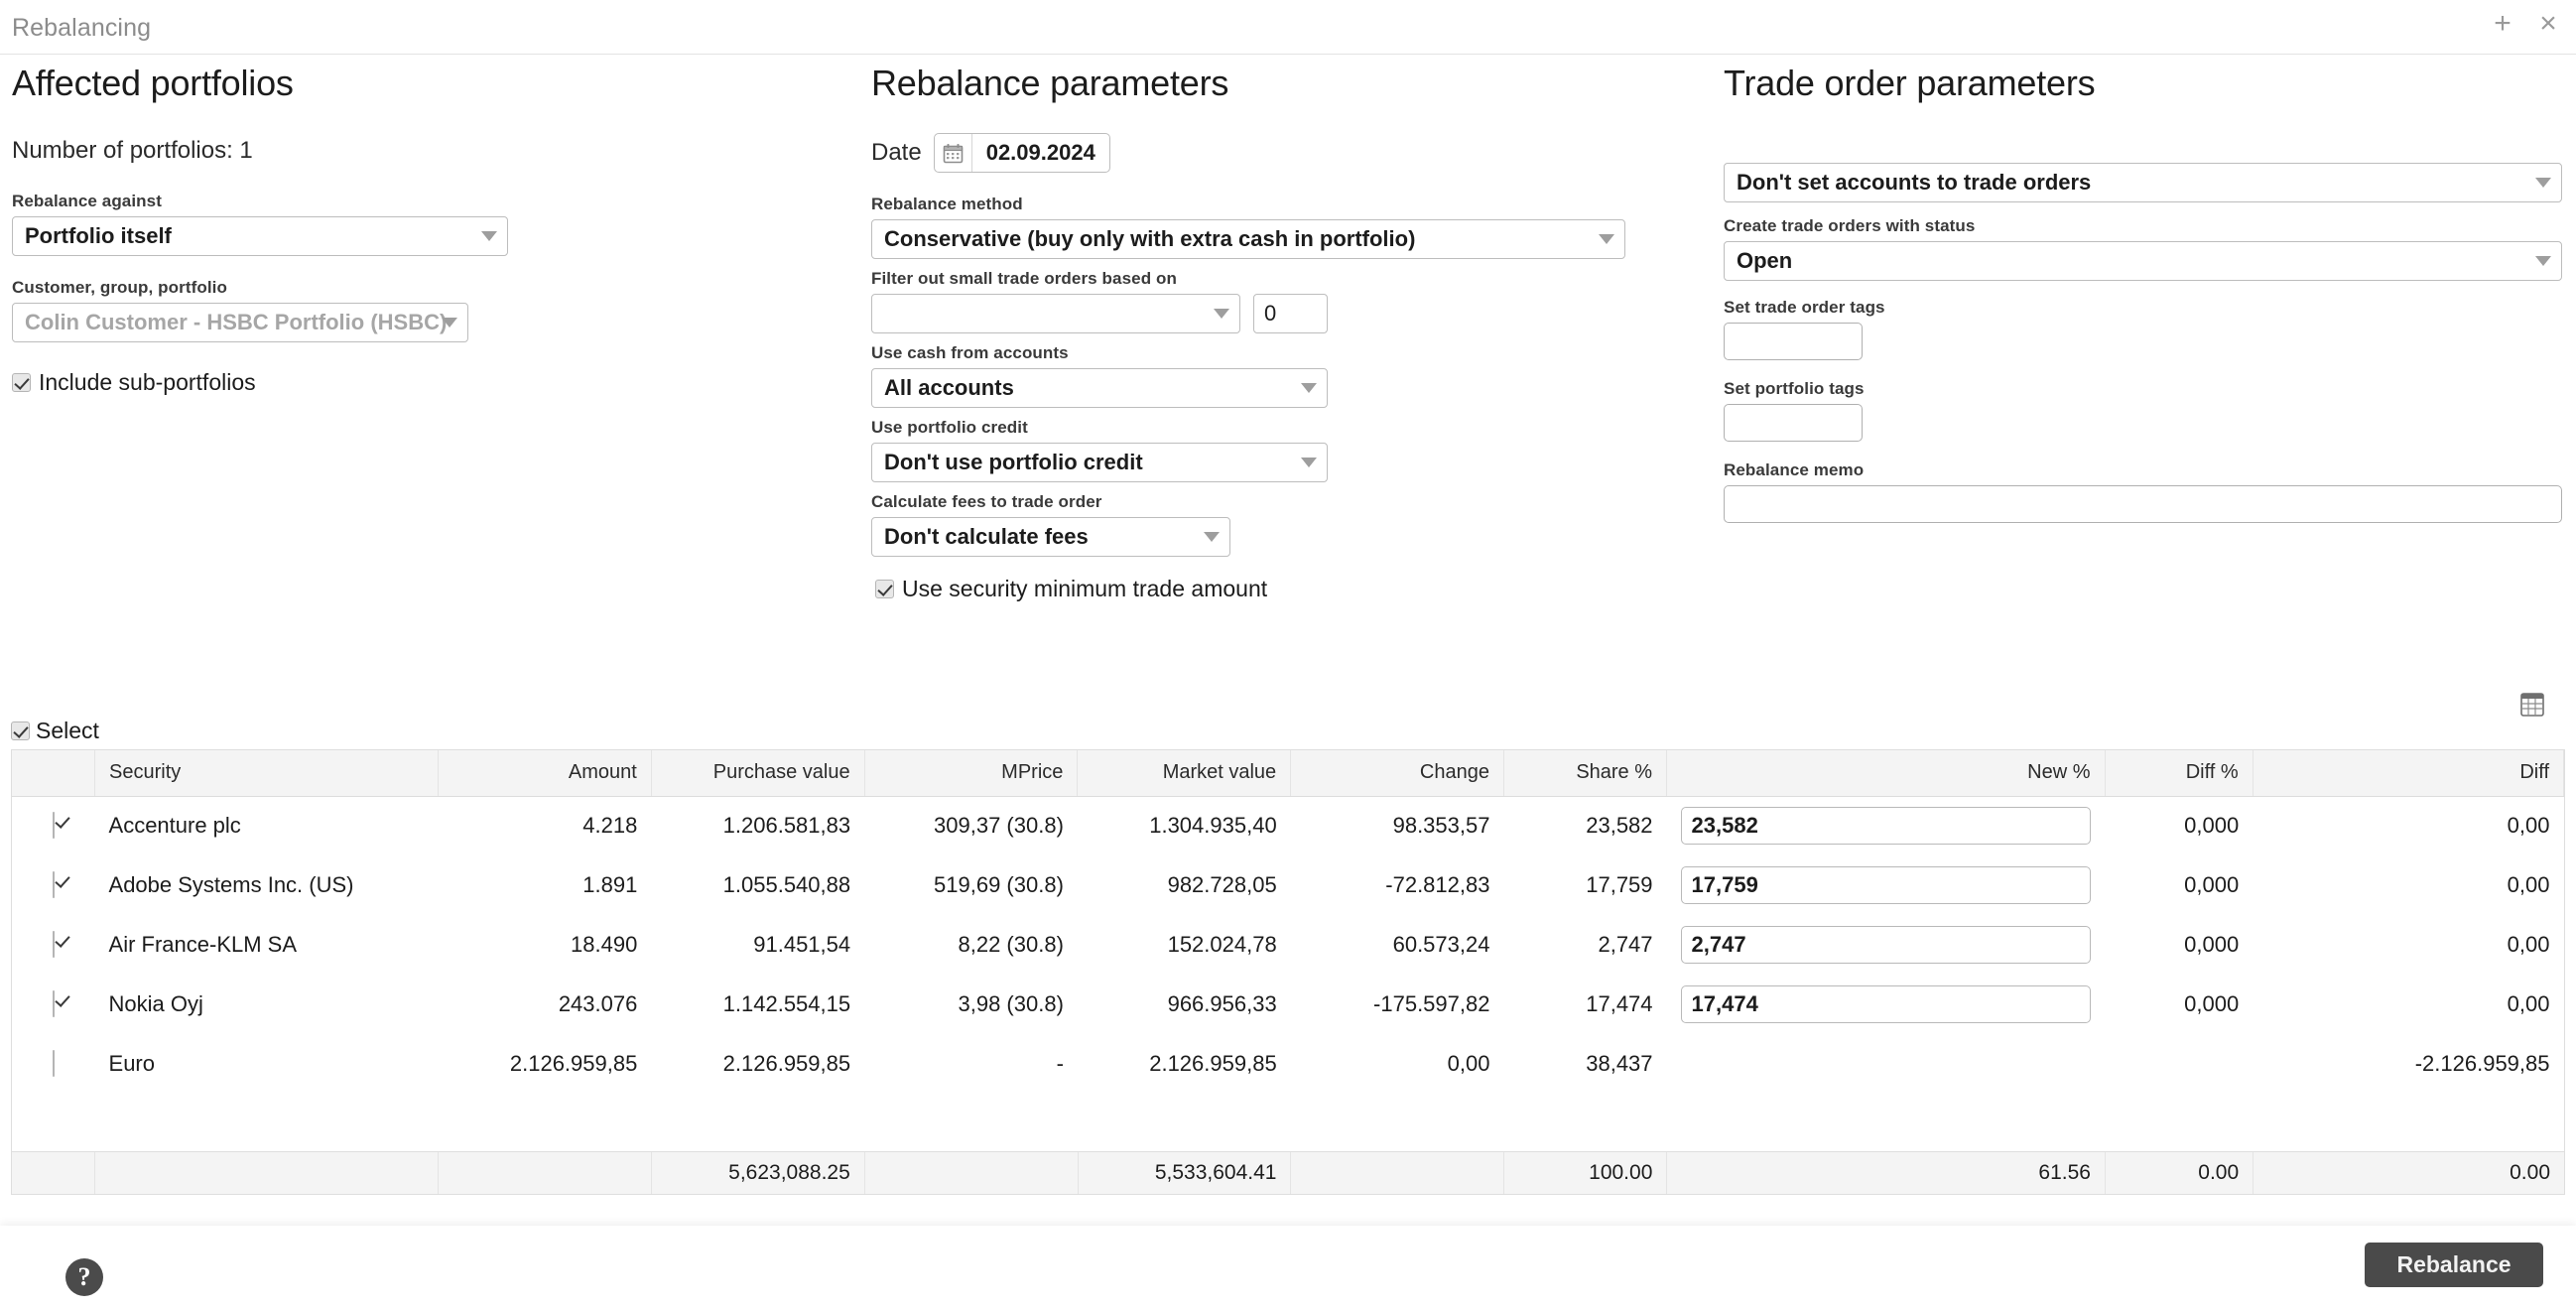  I want to click on rebalance-button: Rebalance, so click(2454, 1265).